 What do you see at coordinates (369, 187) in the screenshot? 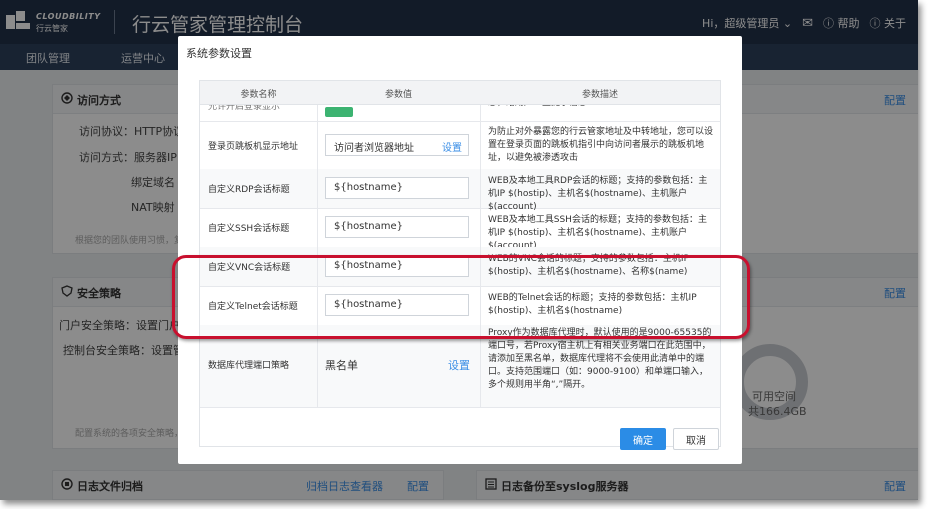
I see `rdp-title-value: ${hostname}` at bounding box center [369, 187].